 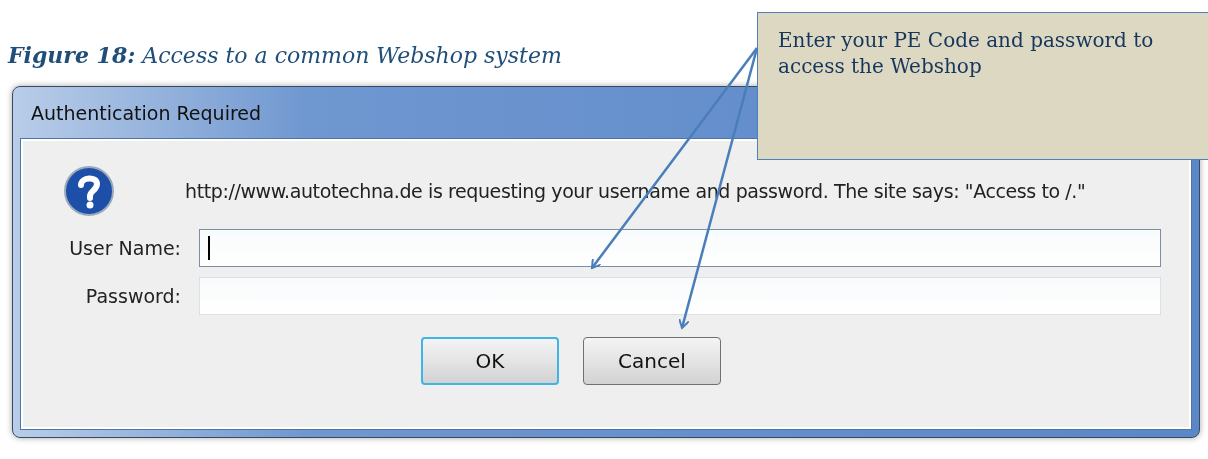 What do you see at coordinates (490, 361) in the screenshot?
I see `ok-button: OK` at bounding box center [490, 361].